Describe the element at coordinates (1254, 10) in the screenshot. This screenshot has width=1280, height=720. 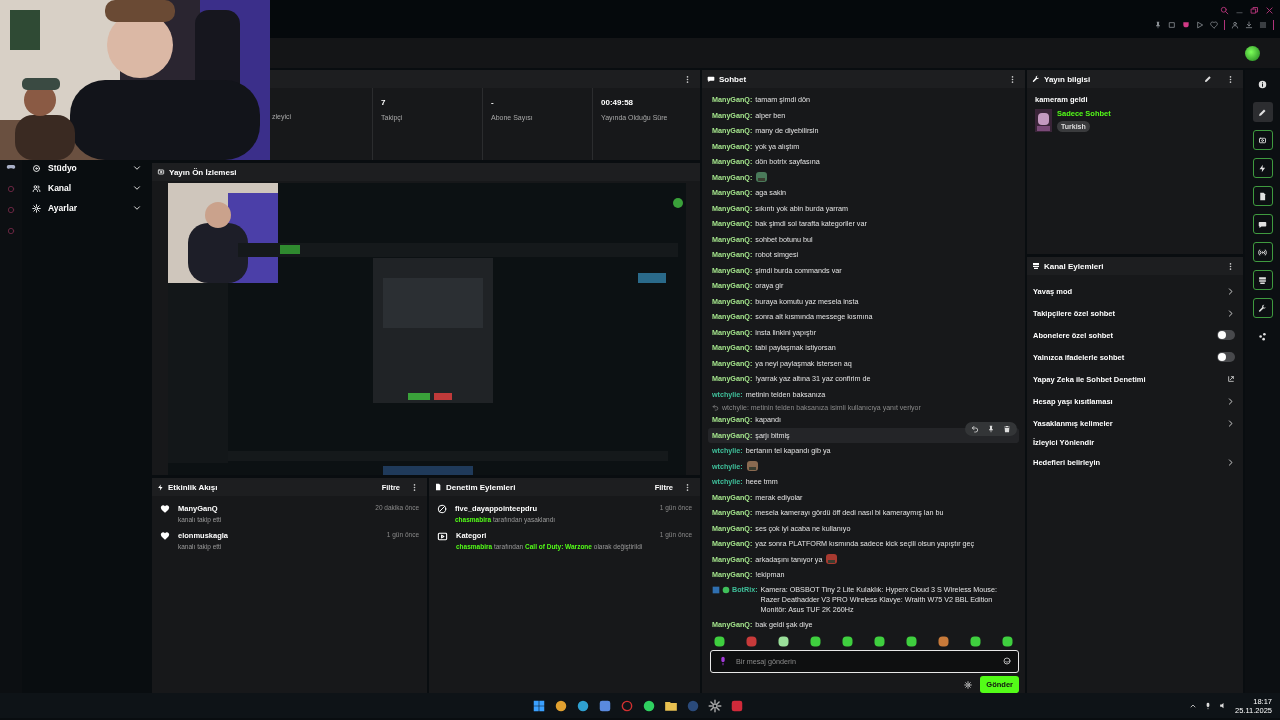
I see `restore-icon` at that location.